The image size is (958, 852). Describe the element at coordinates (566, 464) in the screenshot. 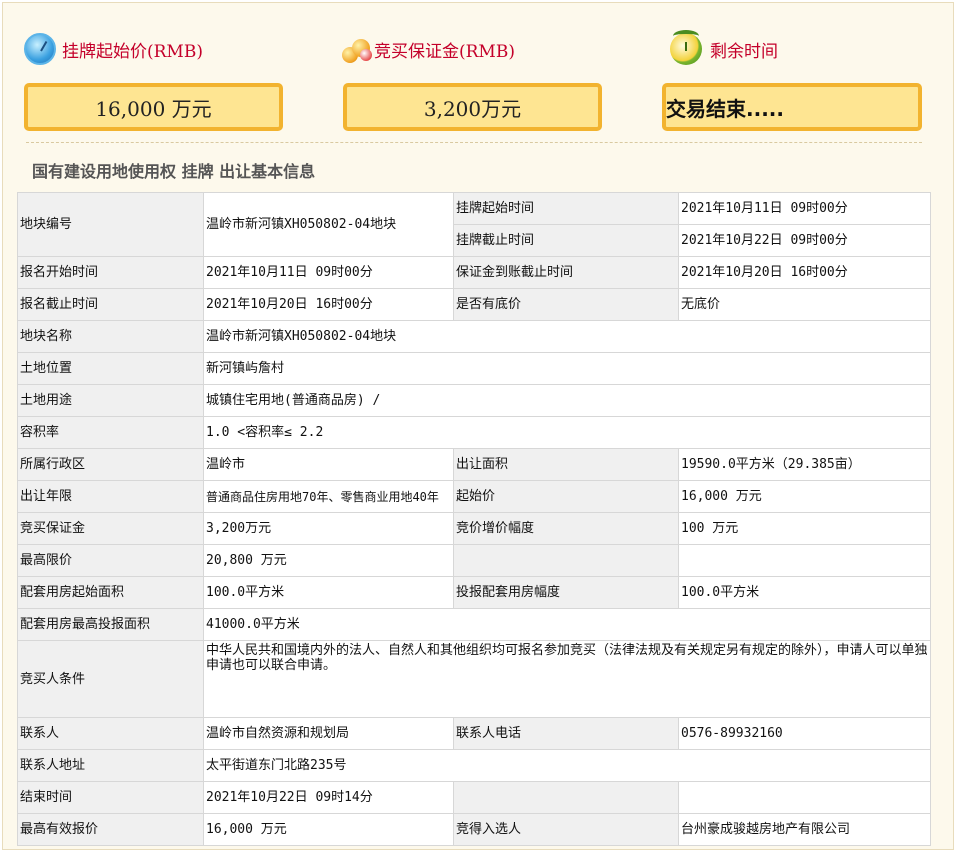

I see `row-key: 出让面积` at that location.